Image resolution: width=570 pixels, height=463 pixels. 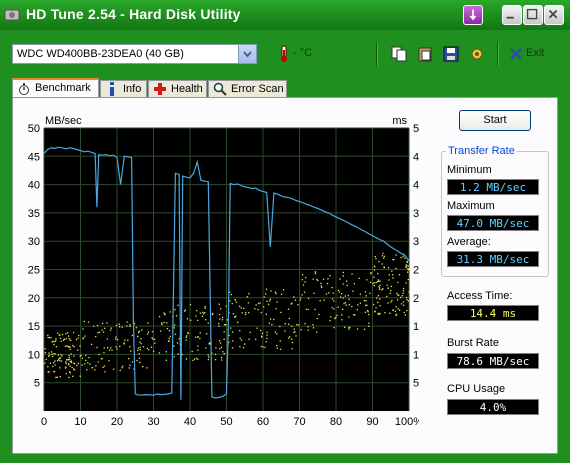 What do you see at coordinates (493, 361) in the screenshot?
I see `burst-rate-value: 78.6 MB/sec` at bounding box center [493, 361].